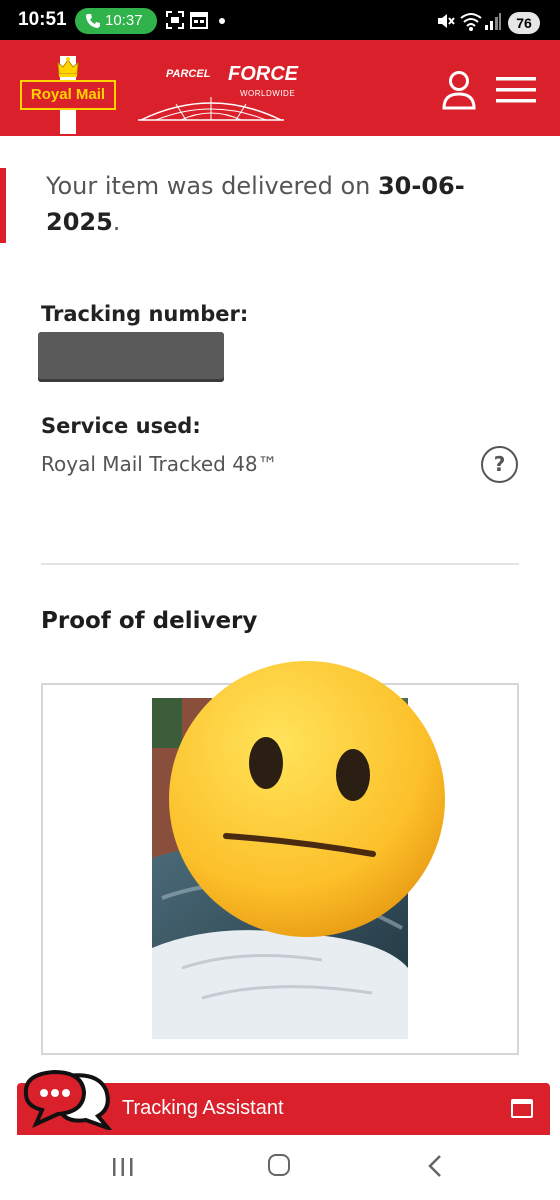 The image size is (560, 1200). I want to click on app-header: Royal Mail PARCEL FORCE WORLDWIDE, so click(280, 88).